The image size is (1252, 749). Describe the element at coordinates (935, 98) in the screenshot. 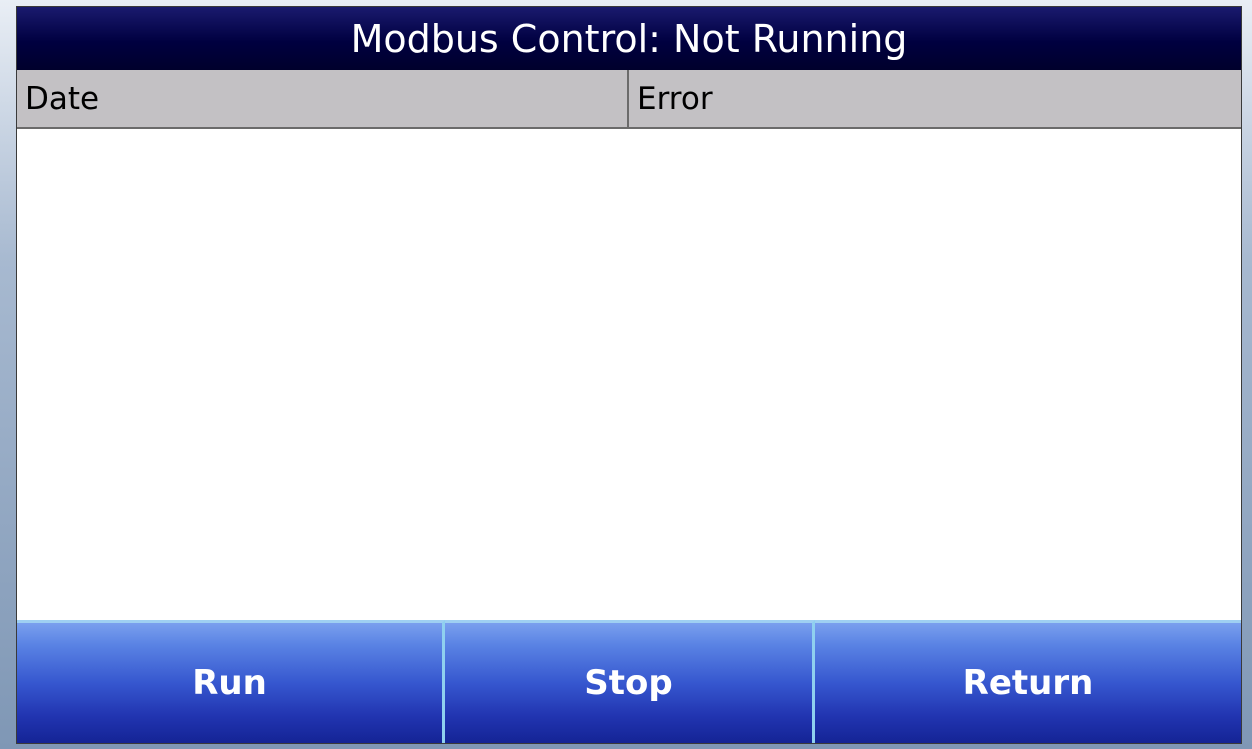

I see `column-header-error: Error` at that location.